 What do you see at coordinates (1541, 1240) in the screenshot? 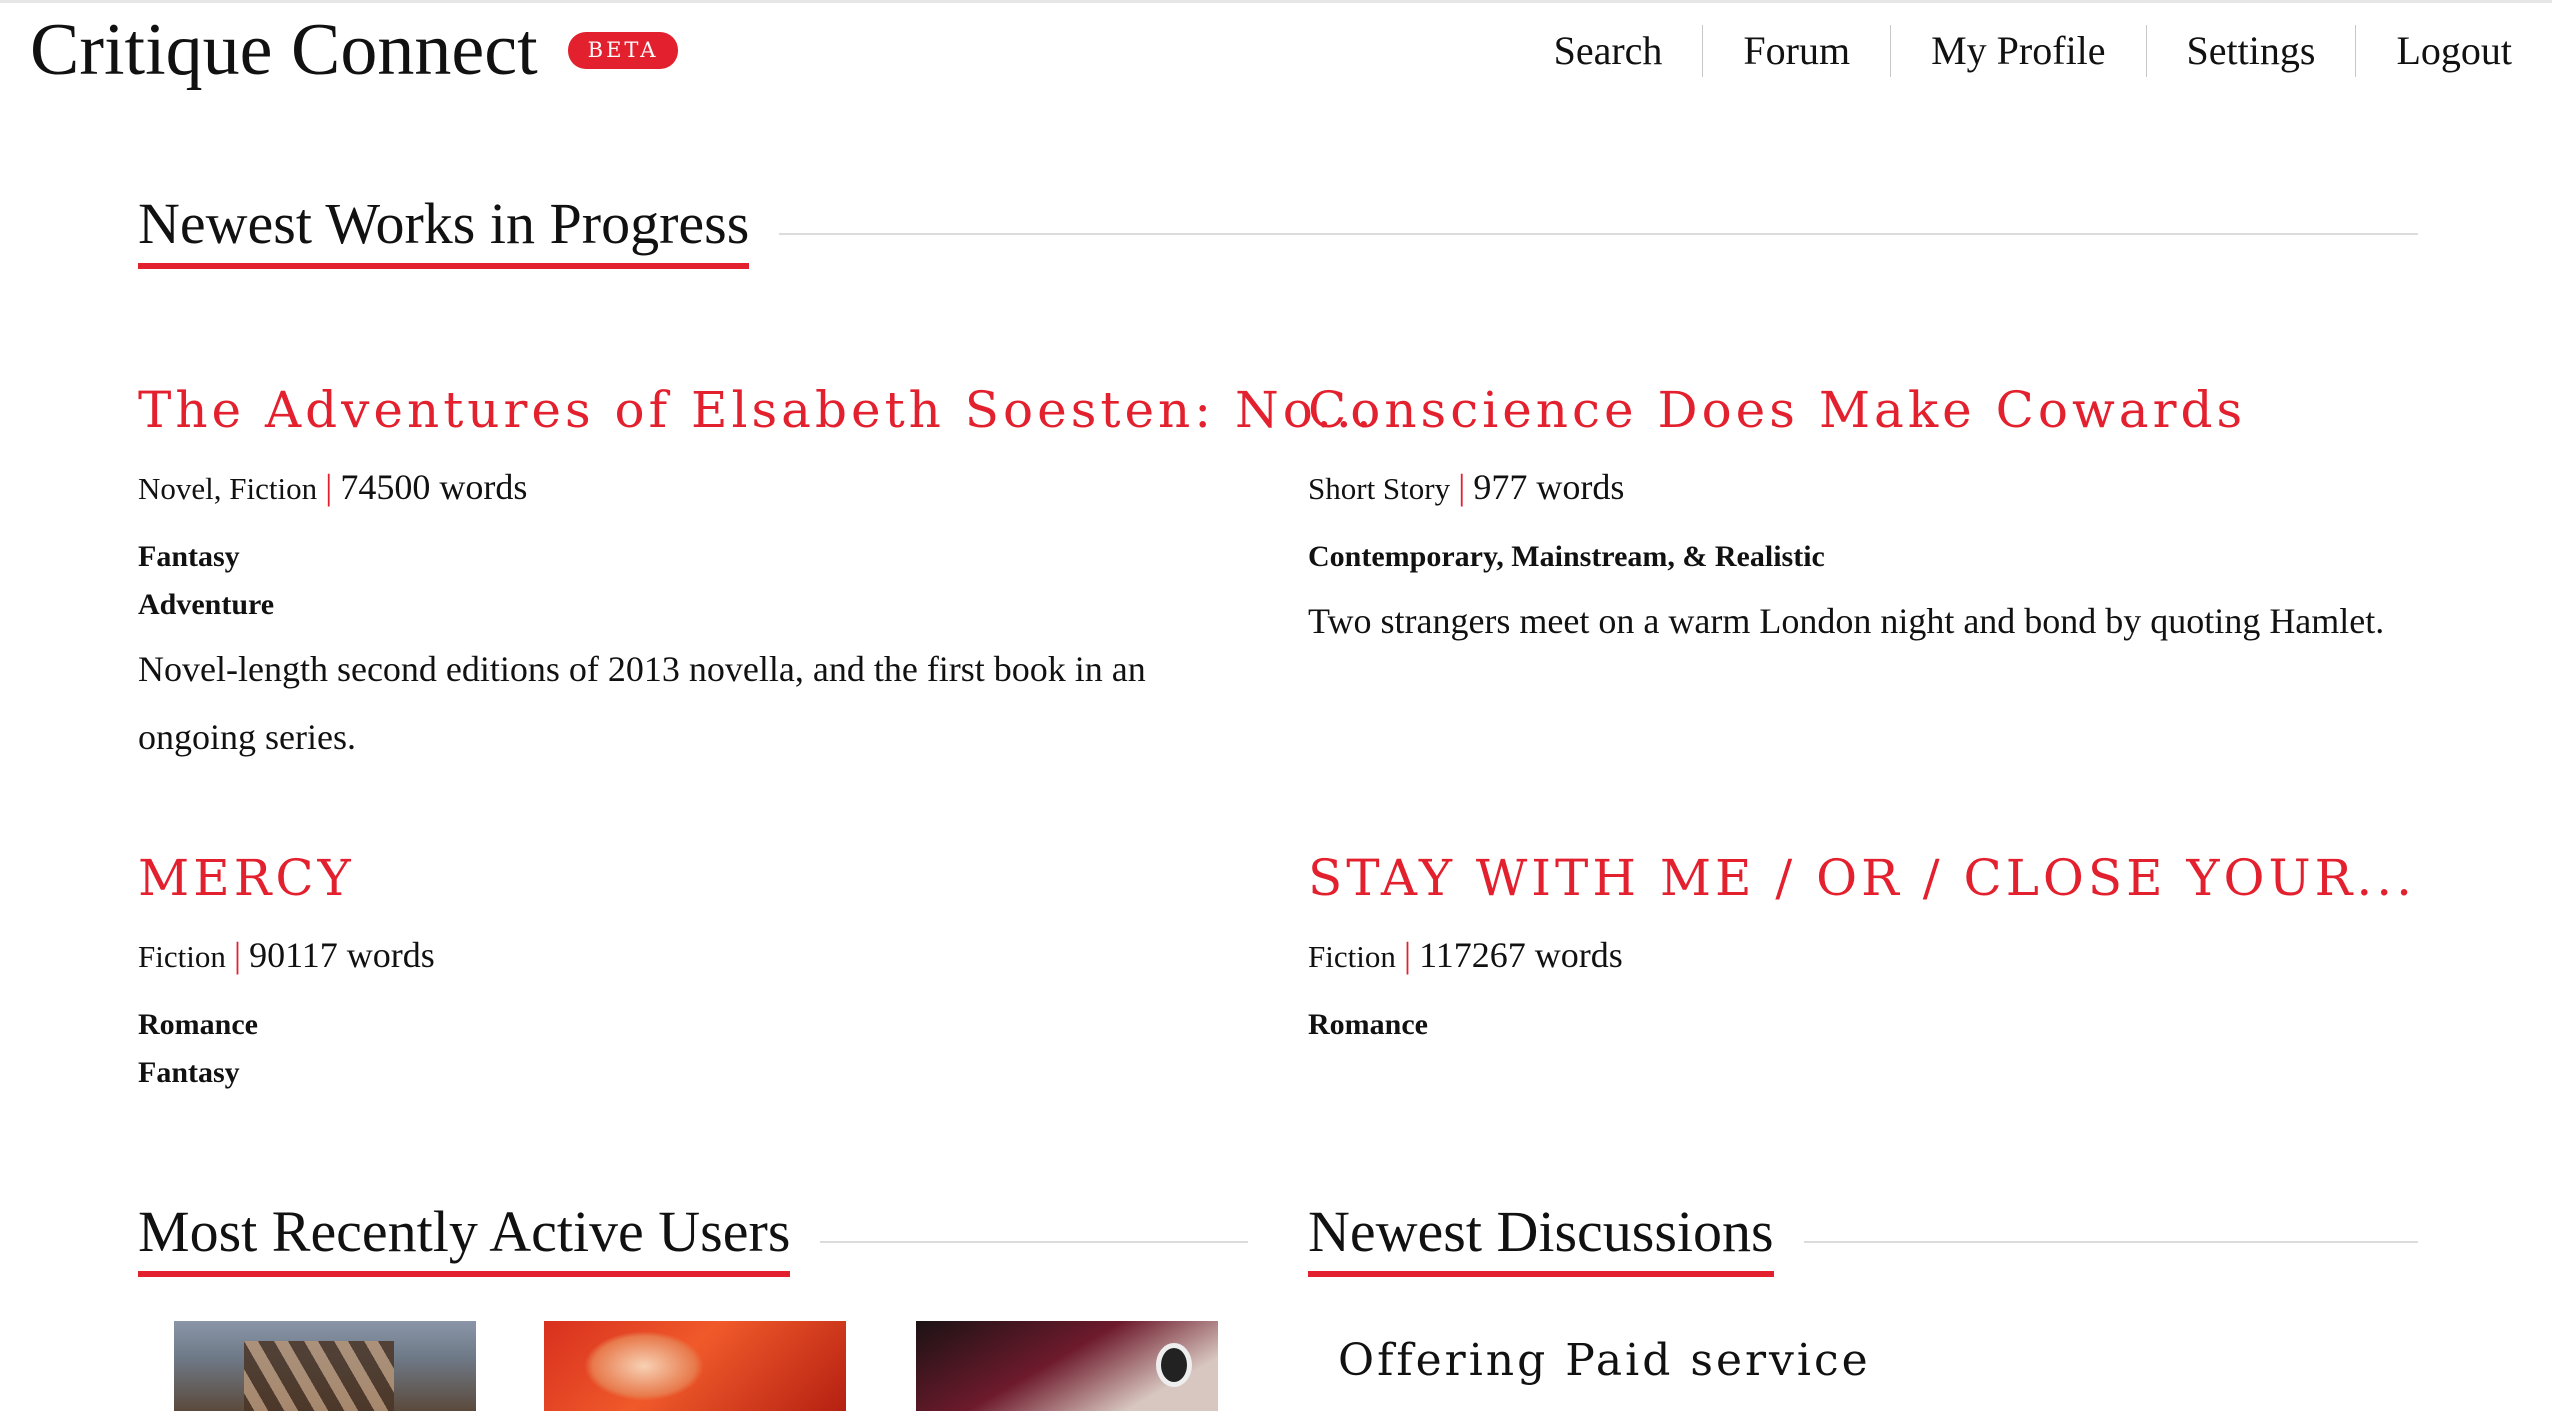
I see `discussions-section-title: Newest Discussions` at bounding box center [1541, 1240].